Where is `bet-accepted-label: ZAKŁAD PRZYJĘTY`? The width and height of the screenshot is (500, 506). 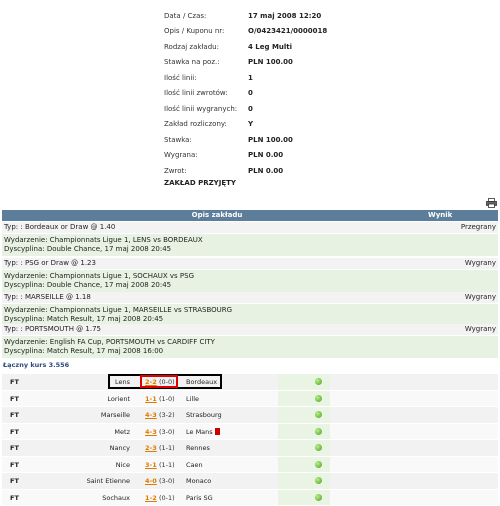 bet-accepted-label: ZAKŁAD PRZYJĘTY is located at coordinates (200, 183).